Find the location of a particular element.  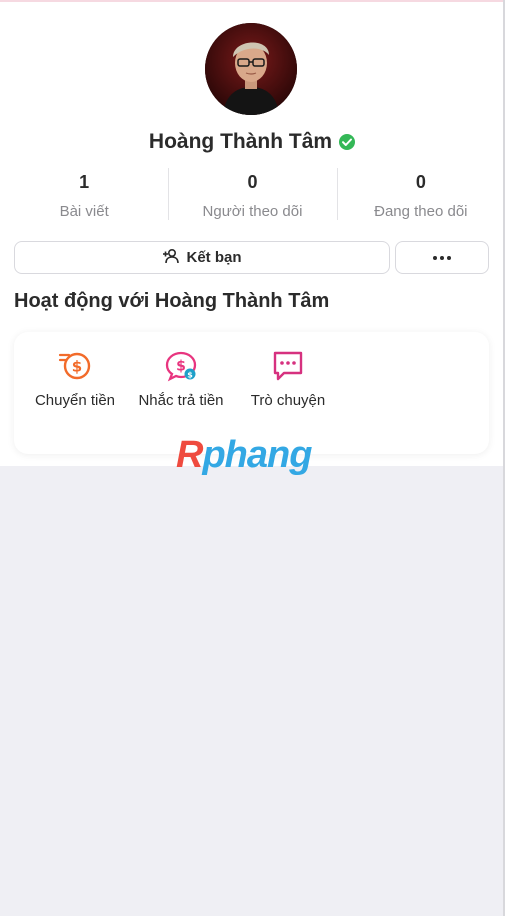

more-button is located at coordinates (442, 257).